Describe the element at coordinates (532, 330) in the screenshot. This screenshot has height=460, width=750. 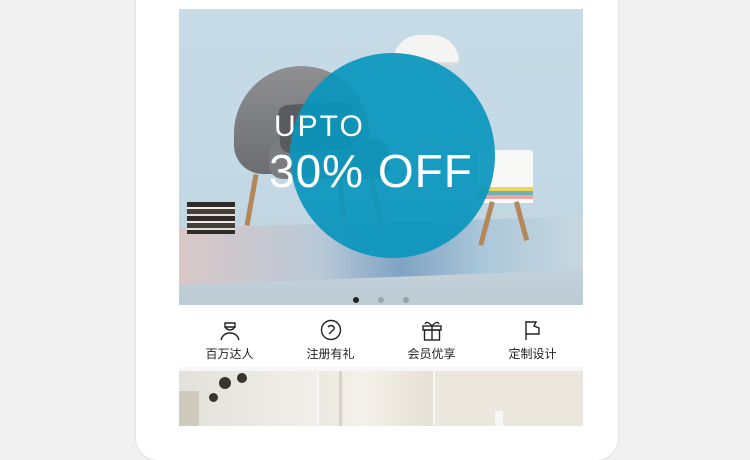
I see `flag-icon` at that location.